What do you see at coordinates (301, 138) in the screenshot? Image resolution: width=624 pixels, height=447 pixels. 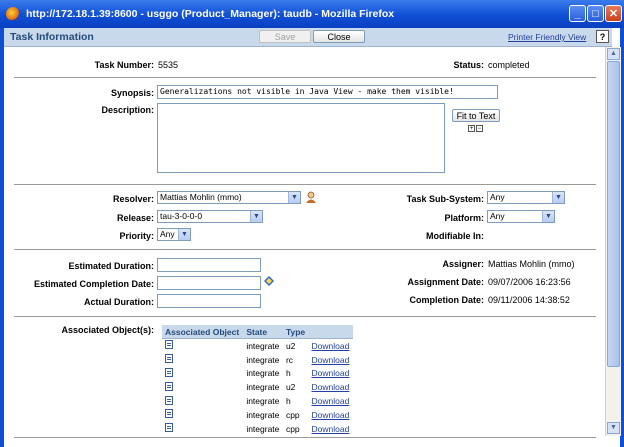 I see `description-textarea` at bounding box center [301, 138].